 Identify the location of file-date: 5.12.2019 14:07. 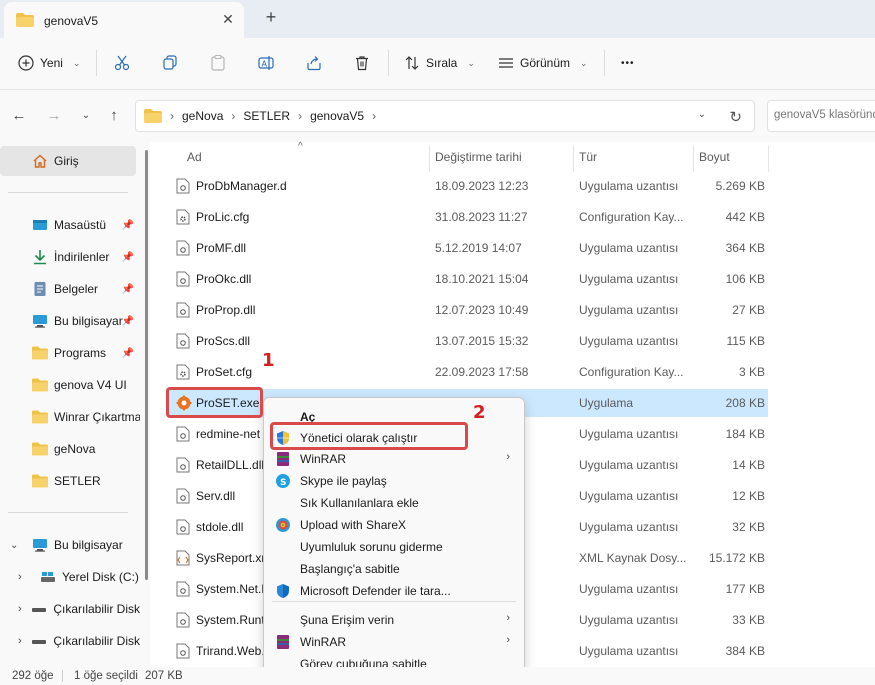
(478, 248).